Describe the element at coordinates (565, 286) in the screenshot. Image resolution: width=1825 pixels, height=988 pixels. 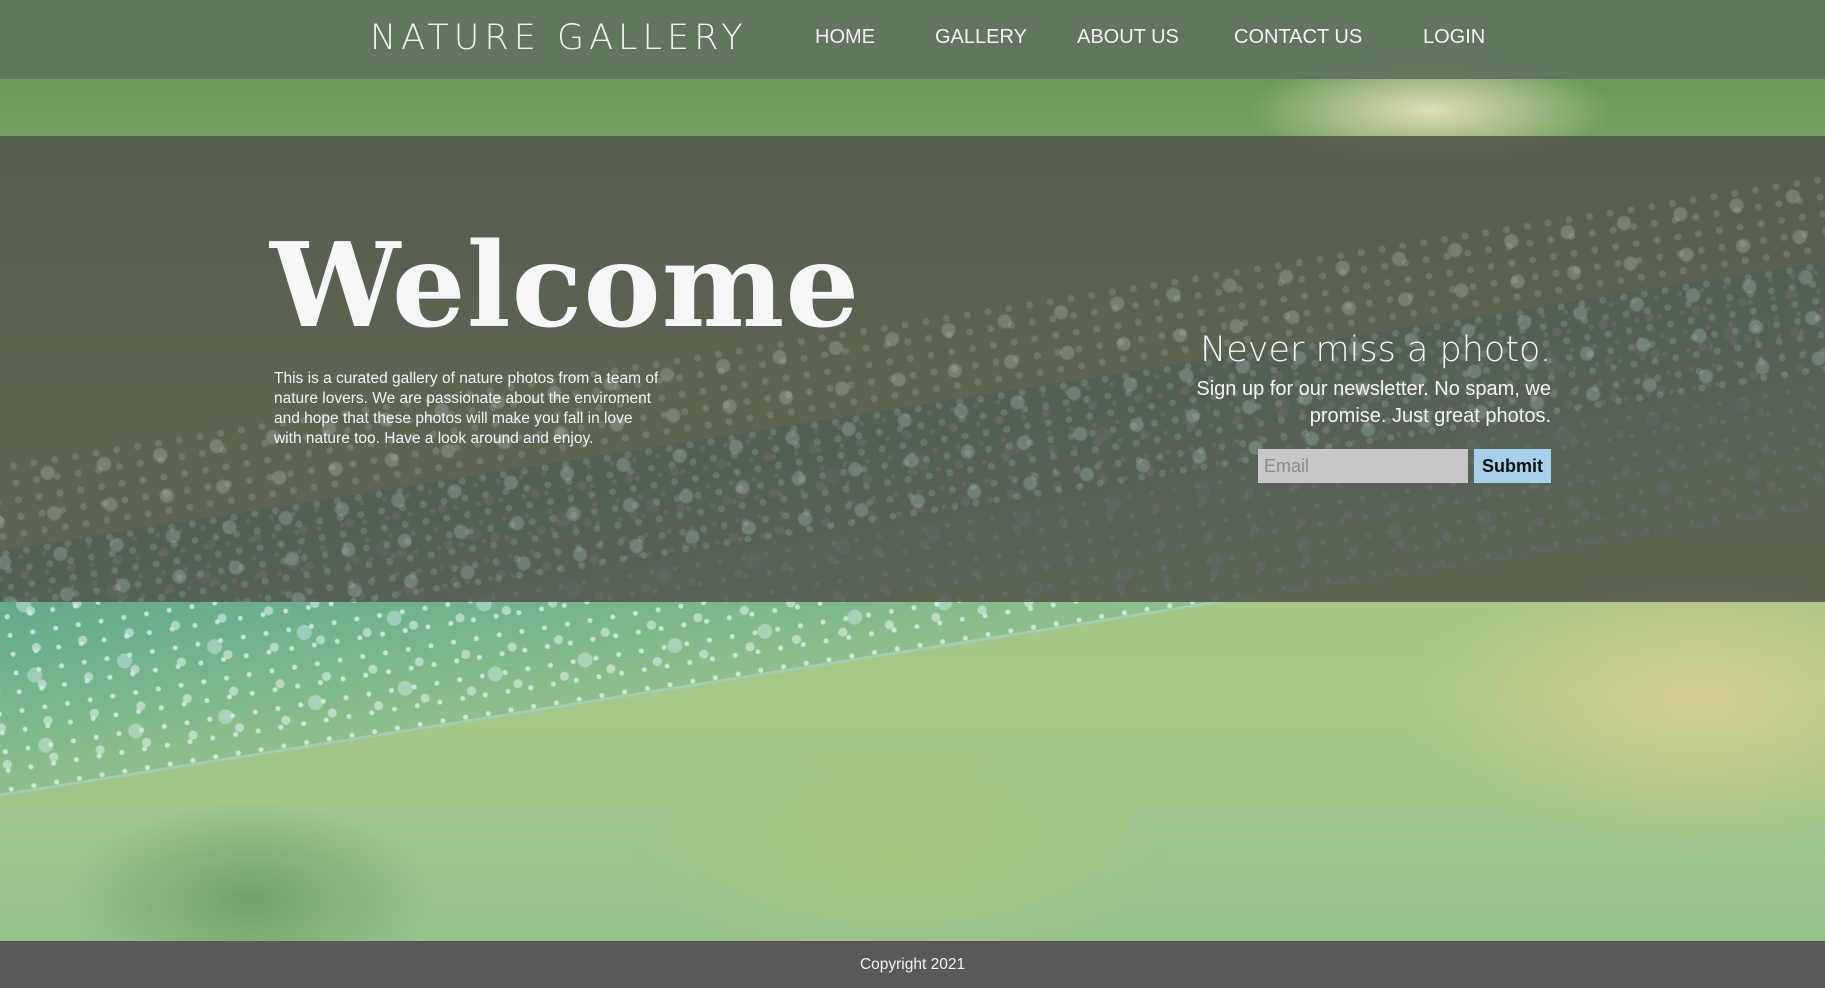
I see `hero-title: Welcome` at that location.